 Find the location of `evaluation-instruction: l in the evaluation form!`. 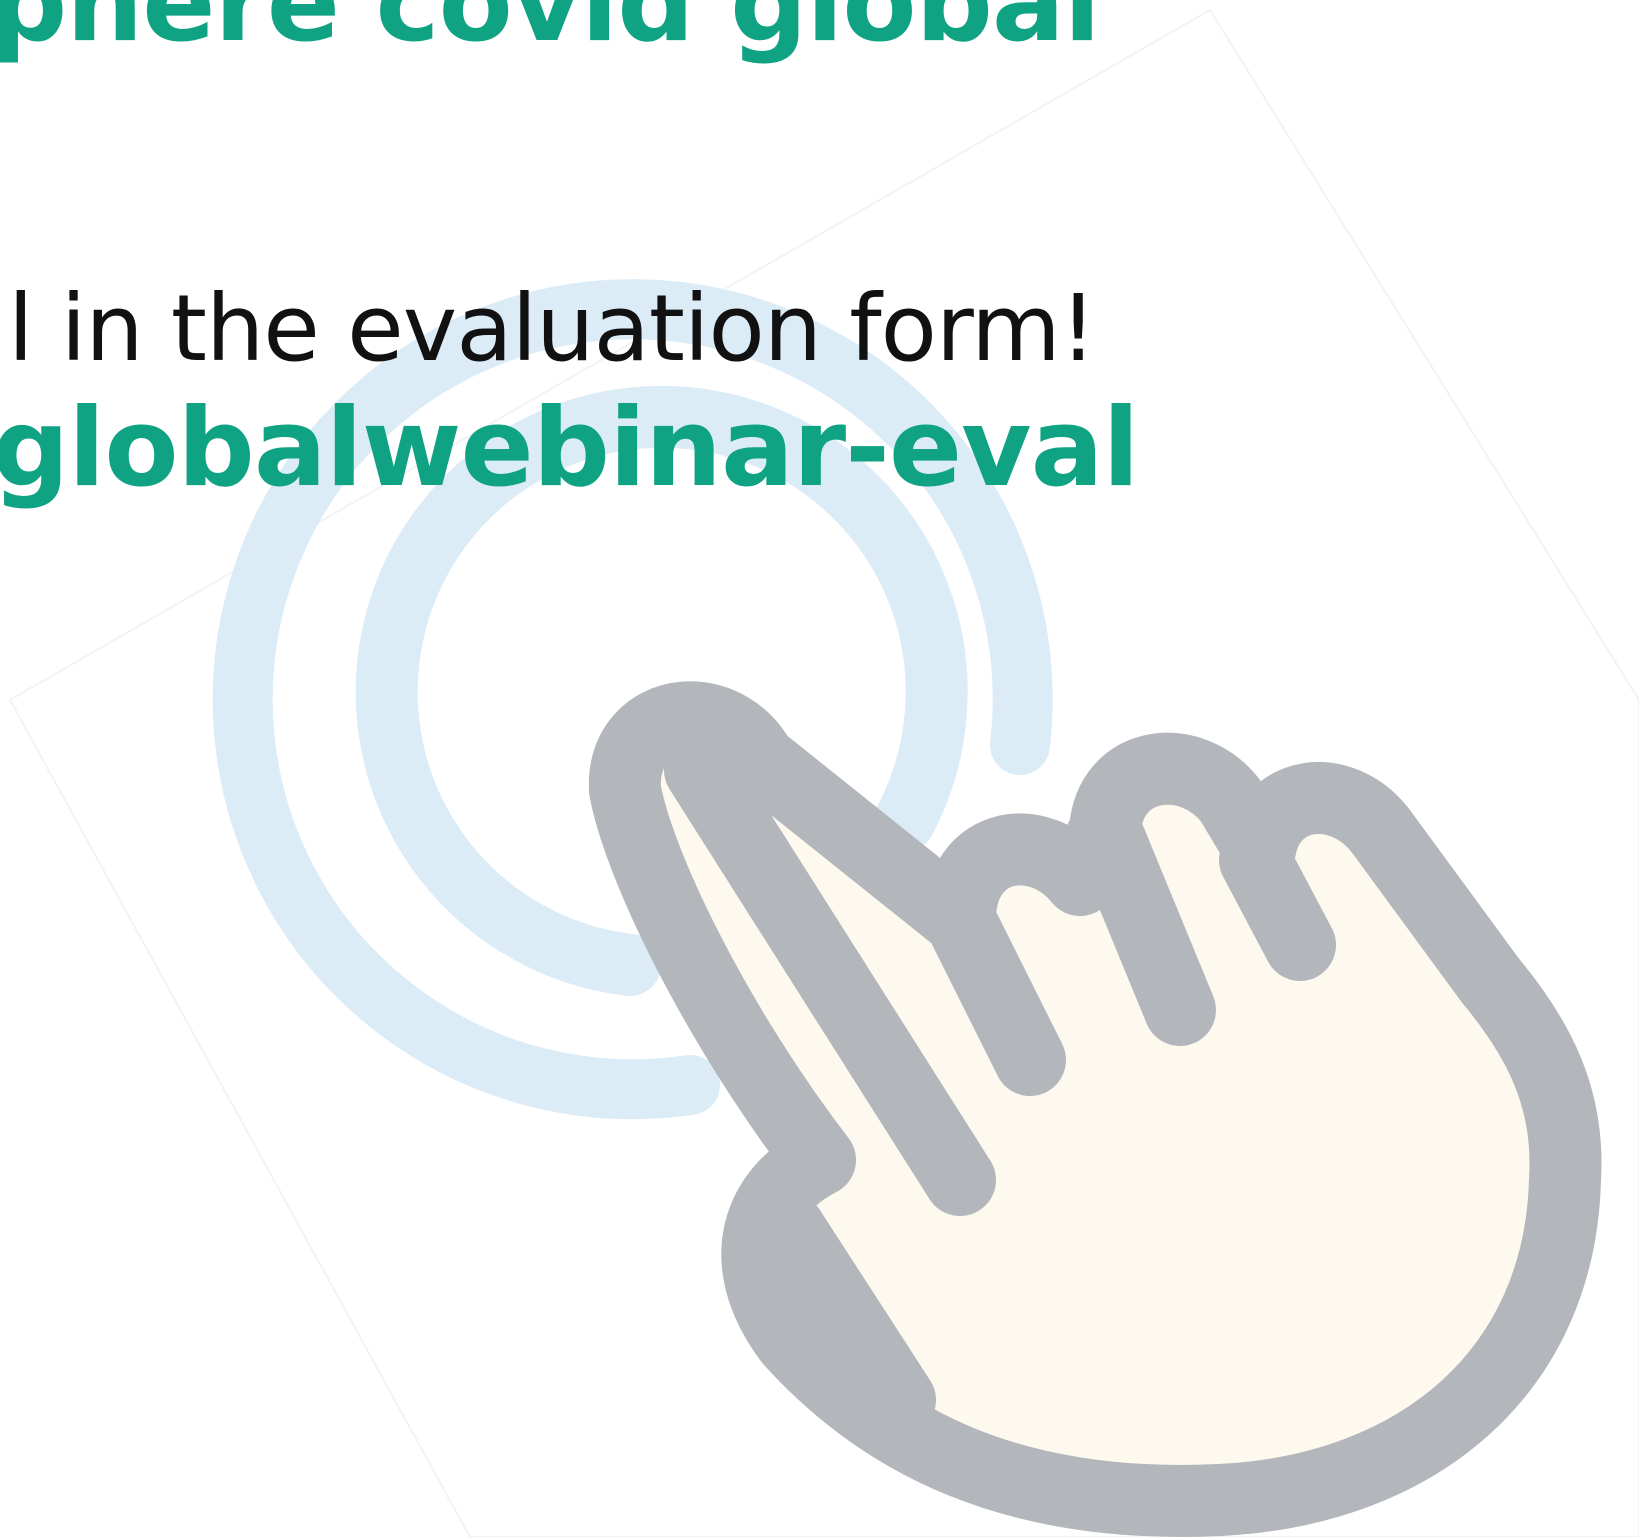

evaluation-instruction: l in the evaluation form! is located at coordinates (552, 328).